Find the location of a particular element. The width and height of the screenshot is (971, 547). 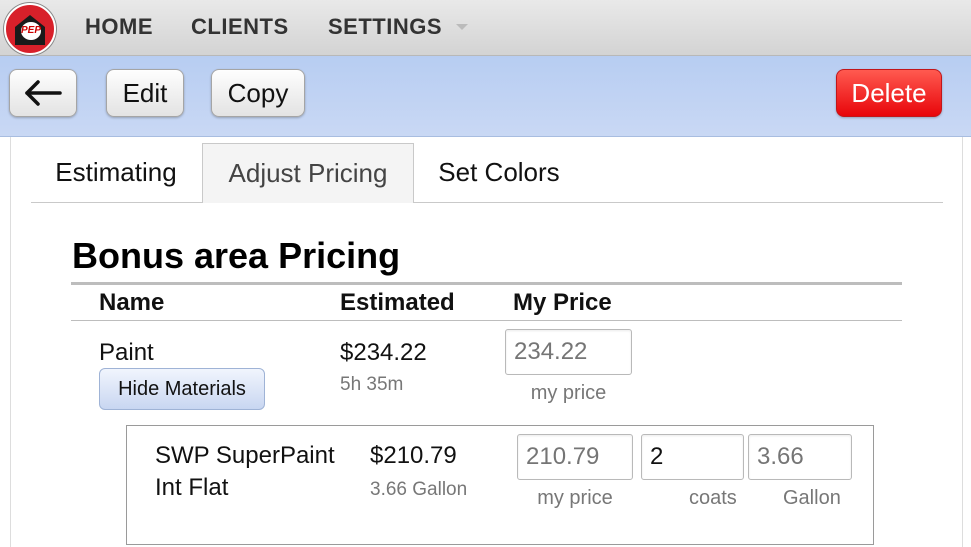

material-name-line2: Int Flat is located at coordinates (192, 487).